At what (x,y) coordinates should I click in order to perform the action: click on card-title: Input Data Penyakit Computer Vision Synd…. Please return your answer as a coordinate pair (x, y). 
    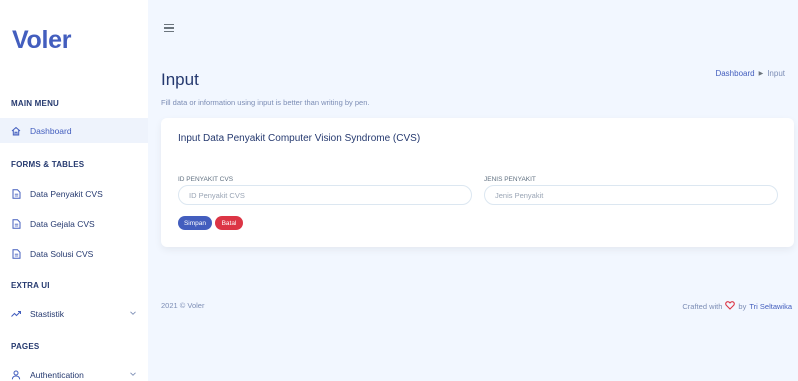
    Looking at the image, I should click on (299, 138).